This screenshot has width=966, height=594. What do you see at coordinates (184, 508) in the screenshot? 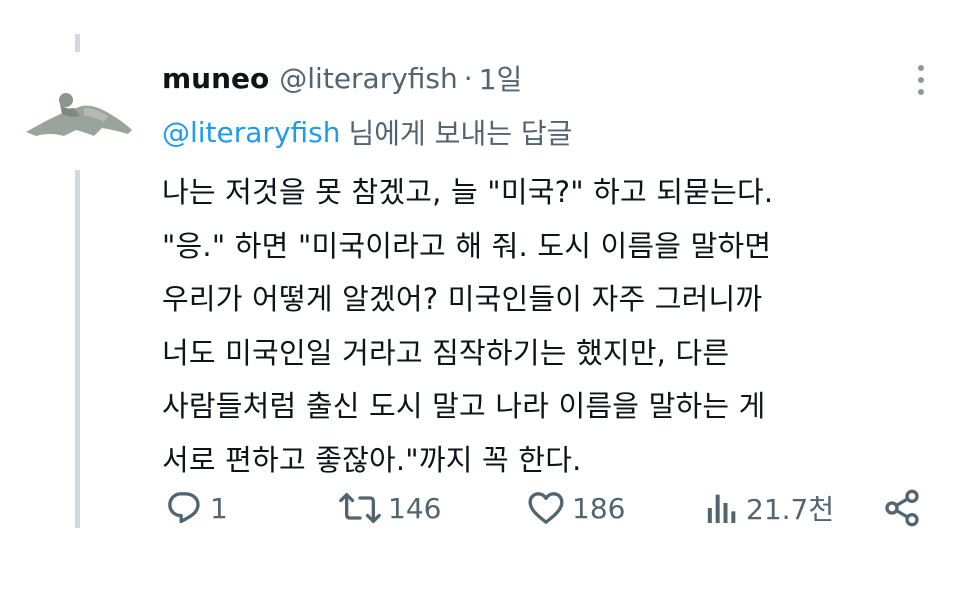
I see `reply-icon` at bounding box center [184, 508].